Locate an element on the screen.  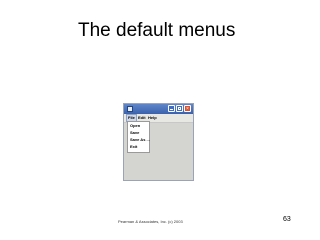
window-titlebar: × is located at coordinates (158, 109).